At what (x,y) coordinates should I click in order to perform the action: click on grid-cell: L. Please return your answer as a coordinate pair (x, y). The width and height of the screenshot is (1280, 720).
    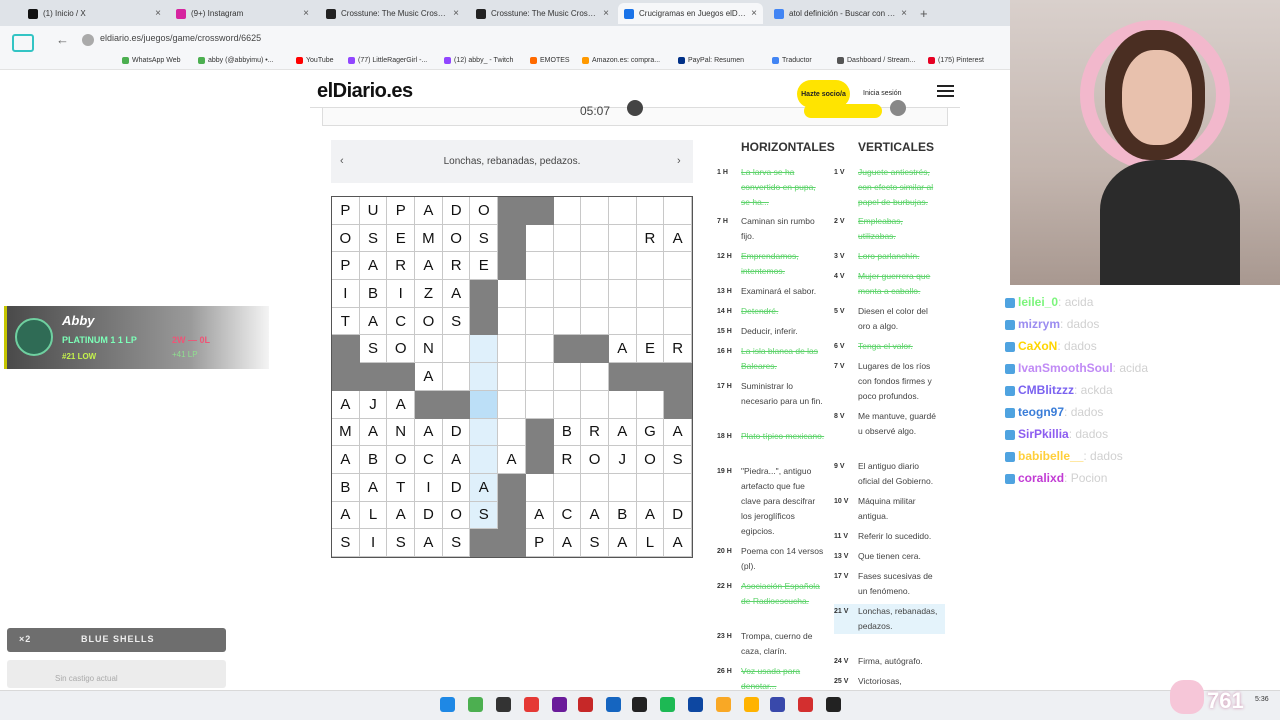
    Looking at the image, I should click on (373, 515).